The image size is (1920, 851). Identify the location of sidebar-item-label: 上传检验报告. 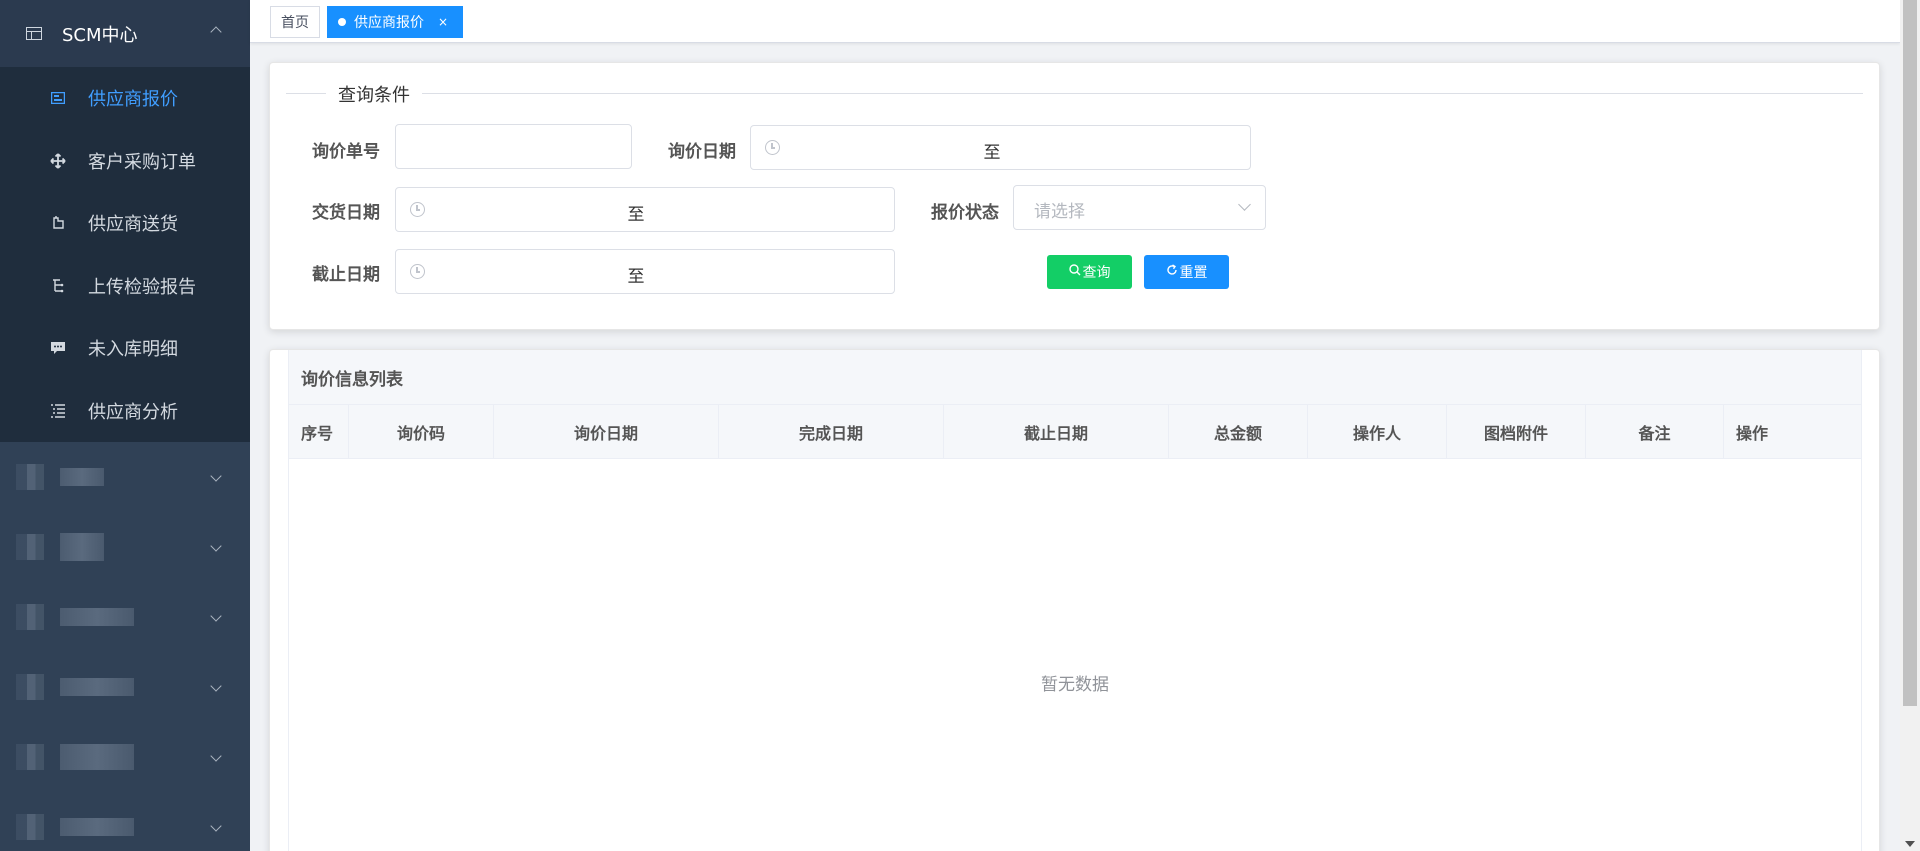
(142, 287).